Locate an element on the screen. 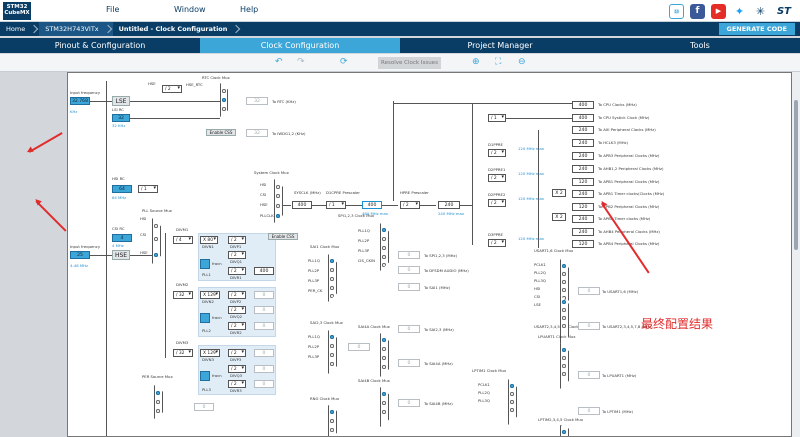  resolve-clock-issues-button: Resolve Clock Issues is located at coordinates (409, 63).